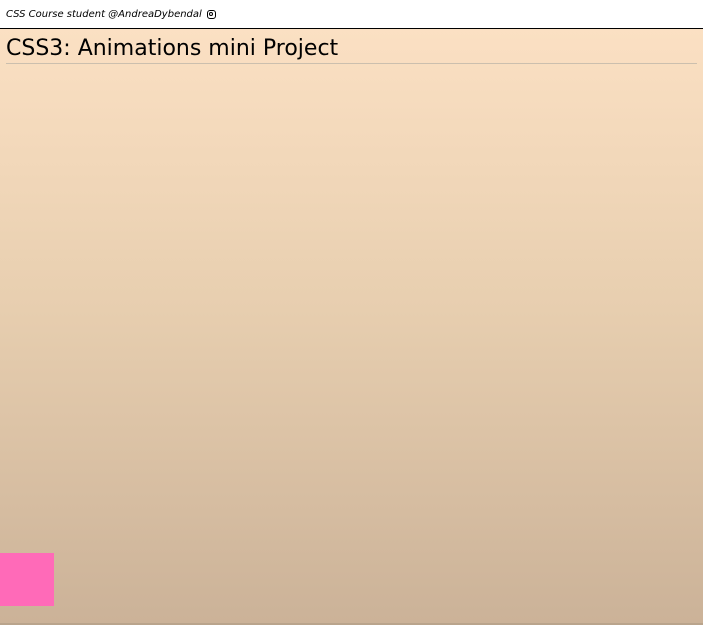  I want to click on credit-text: CSS Course student @AndreaDybendal, so click(104, 14).